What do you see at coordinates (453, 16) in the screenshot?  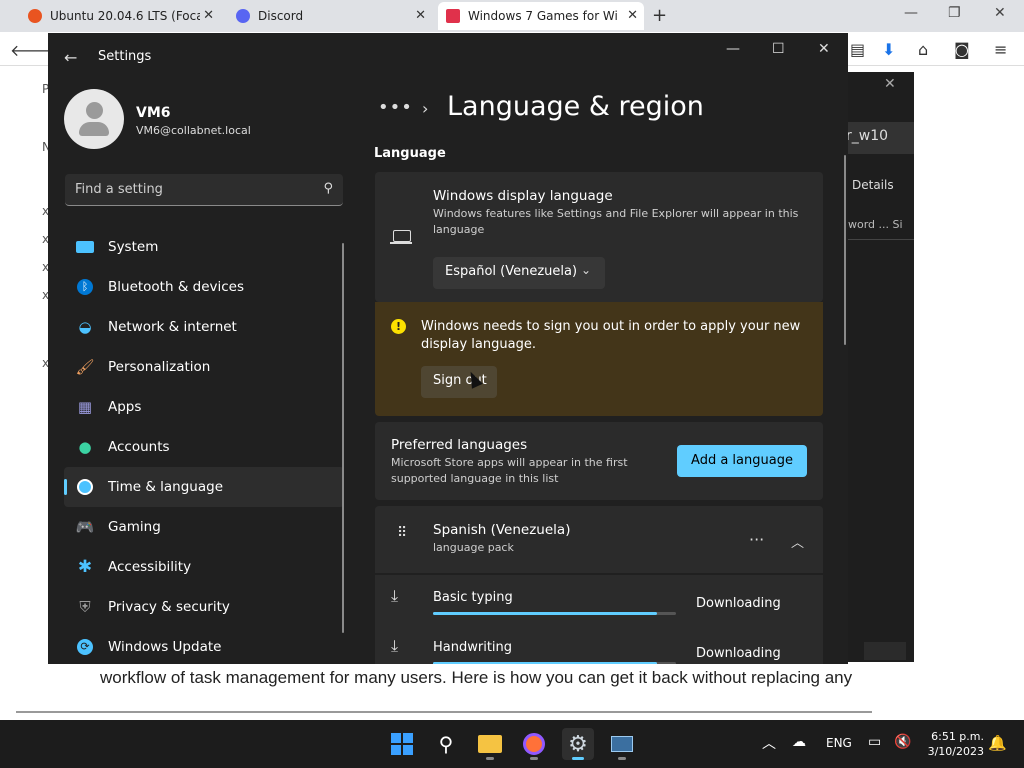 I see `site-icon` at bounding box center [453, 16].